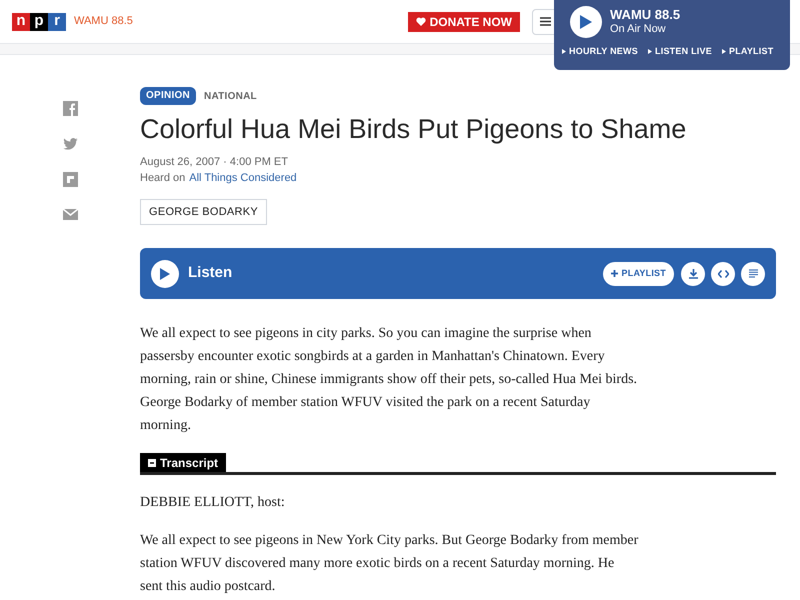 This screenshot has height=600, width=800. What do you see at coordinates (243, 178) in the screenshot?
I see `program-link: All Things Considered` at bounding box center [243, 178].